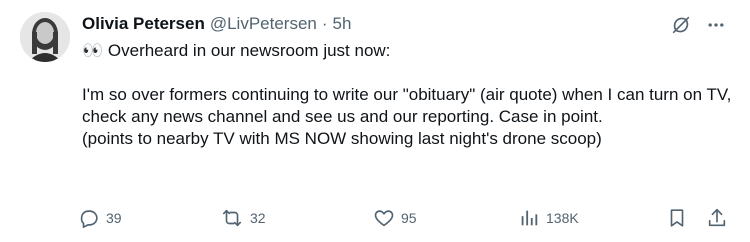 The height and width of the screenshot is (242, 750). I want to click on bookmark-icon, so click(677, 218).